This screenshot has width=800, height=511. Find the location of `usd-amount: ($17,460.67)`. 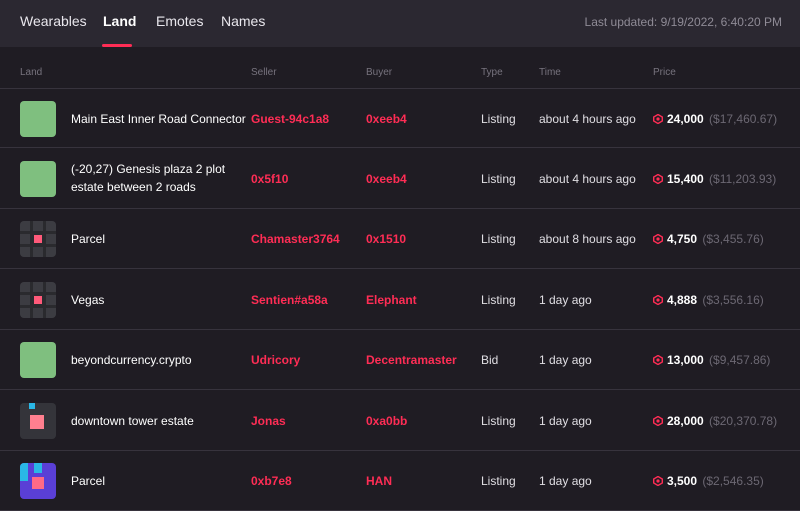

usd-amount: ($17,460.67) is located at coordinates (743, 119).